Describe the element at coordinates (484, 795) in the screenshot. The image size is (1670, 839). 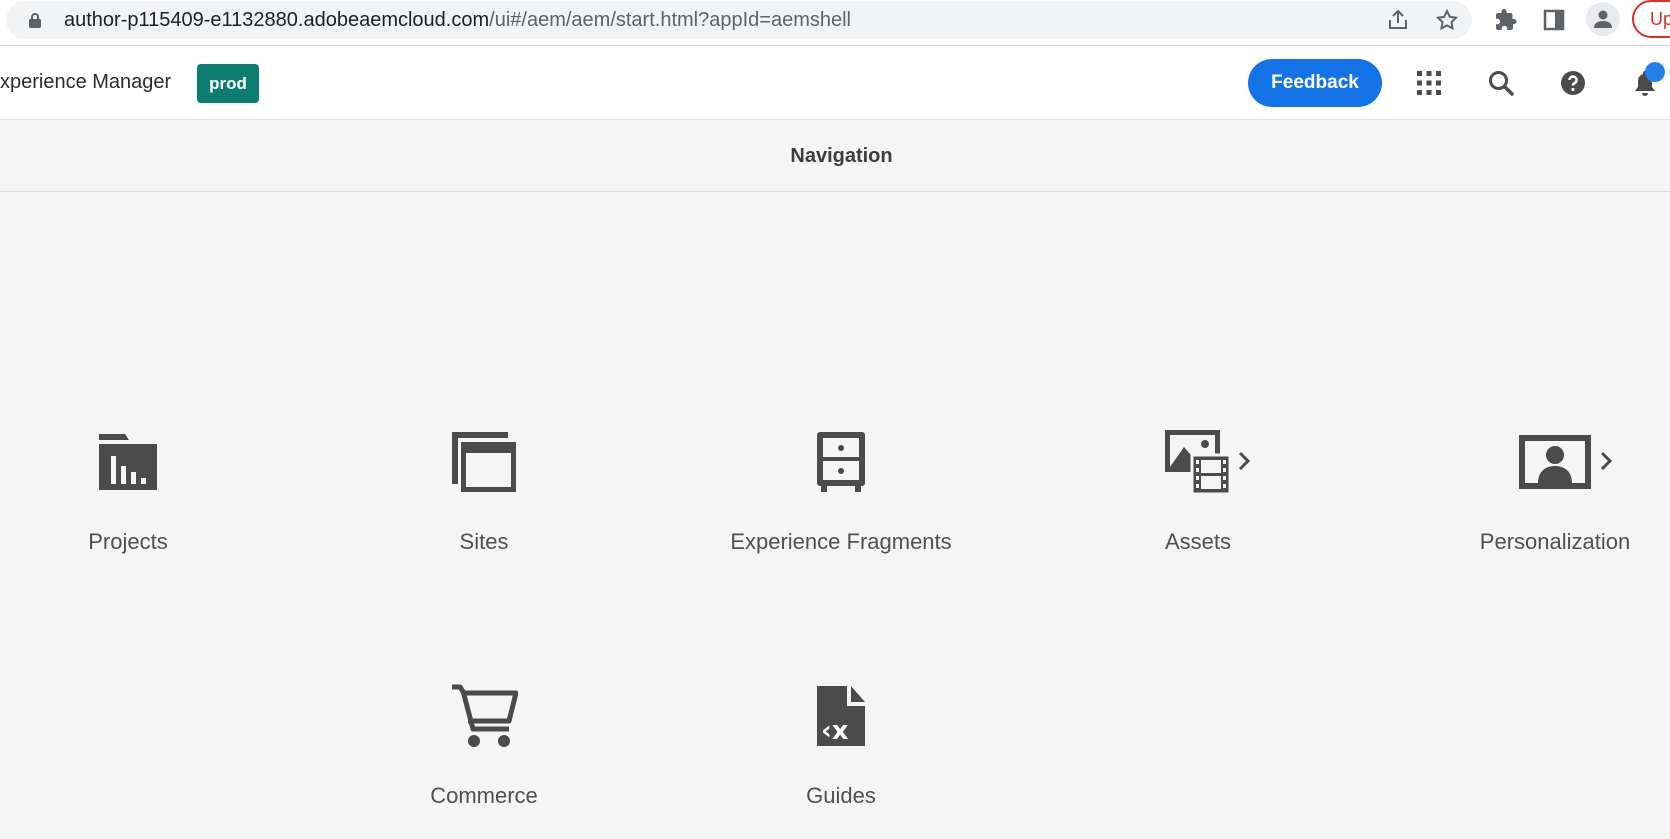
I see `tile-label-commerce: Commerce` at that location.